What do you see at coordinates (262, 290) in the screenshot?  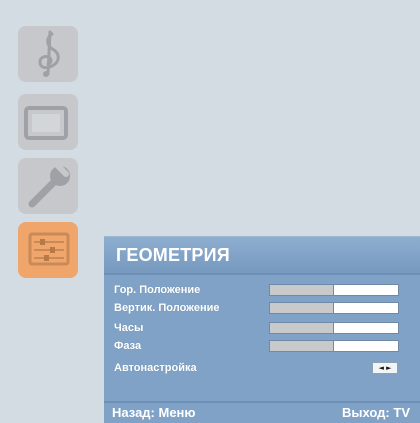 I see `setting-row-h-position: Гор. Положение` at bounding box center [262, 290].